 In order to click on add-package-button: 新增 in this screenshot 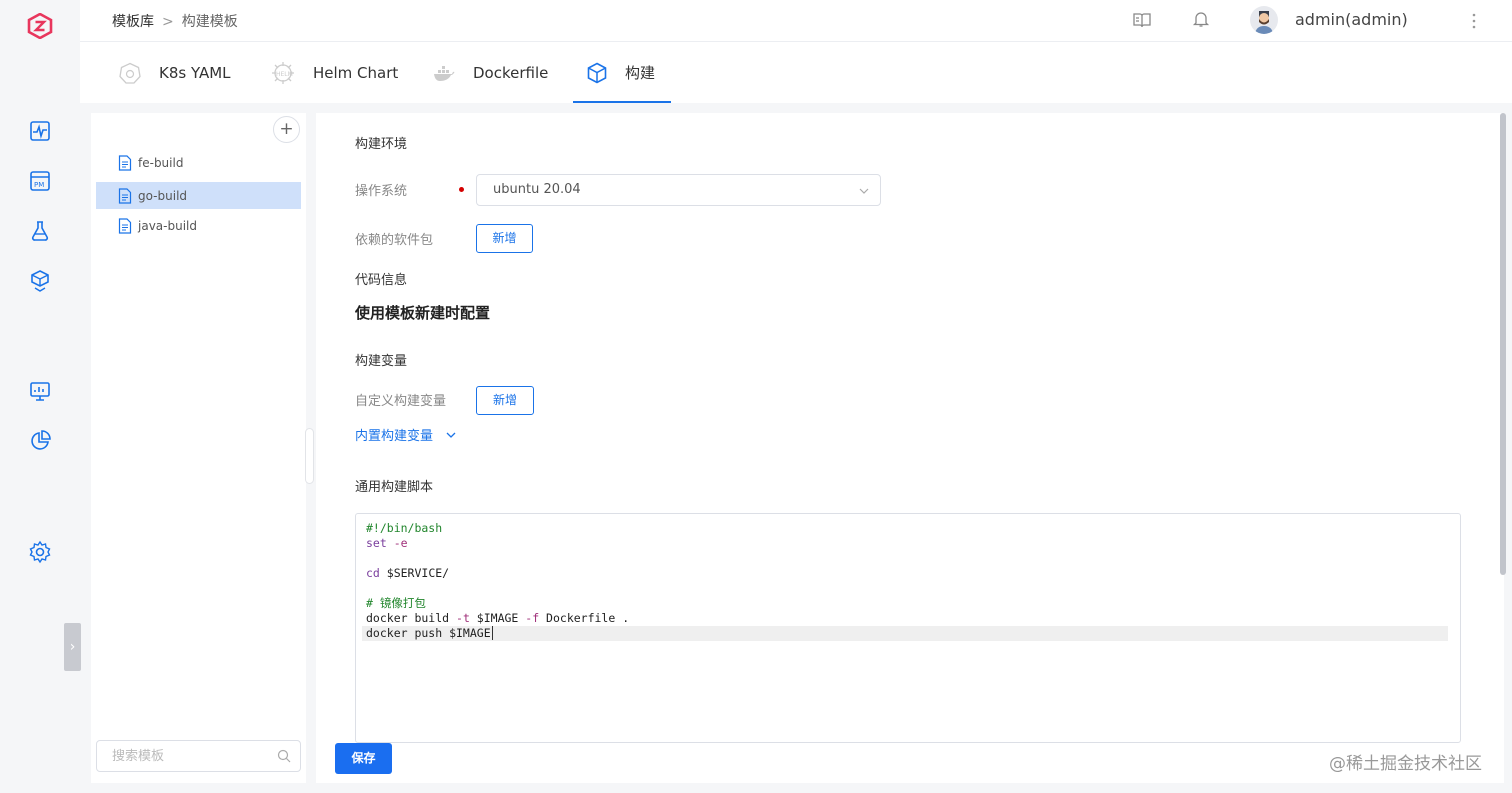, I will do `click(504, 238)`.